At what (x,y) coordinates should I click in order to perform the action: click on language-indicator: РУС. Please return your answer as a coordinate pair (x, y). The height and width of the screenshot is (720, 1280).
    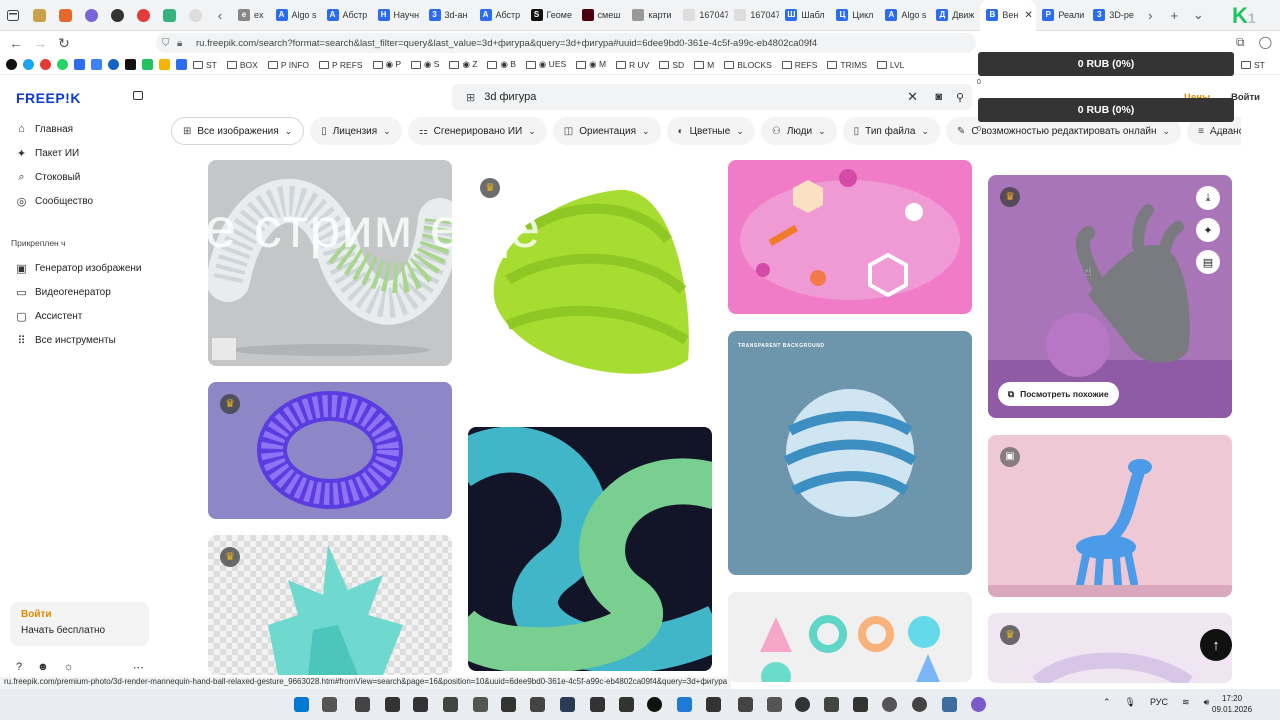
    Looking at the image, I should click on (1159, 702).